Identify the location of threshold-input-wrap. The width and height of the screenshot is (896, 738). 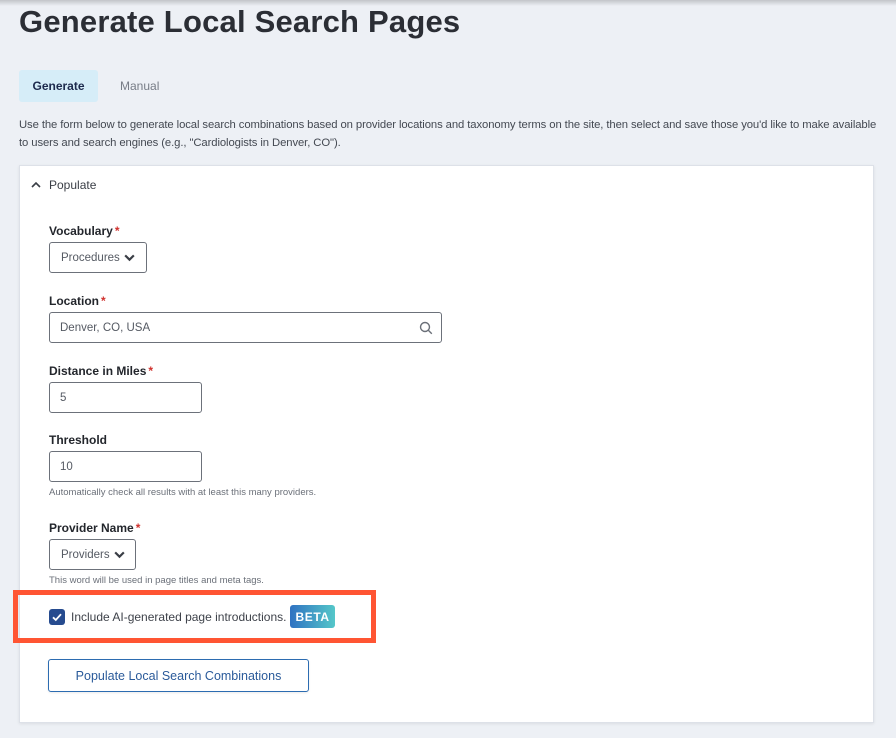
(131, 466).